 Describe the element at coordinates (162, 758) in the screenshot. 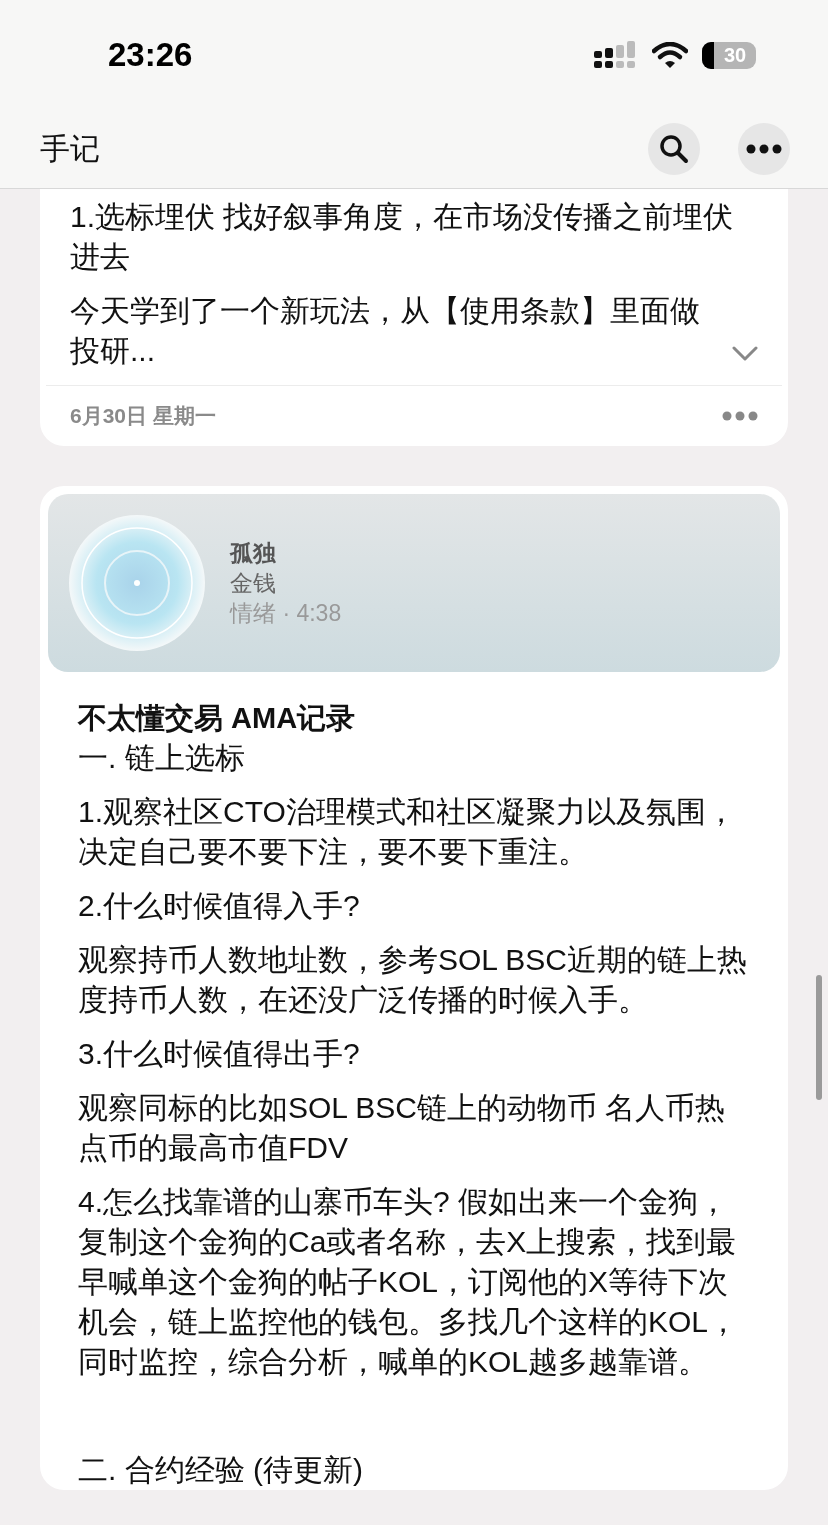

I see `note-text: 一. 链上选标` at that location.